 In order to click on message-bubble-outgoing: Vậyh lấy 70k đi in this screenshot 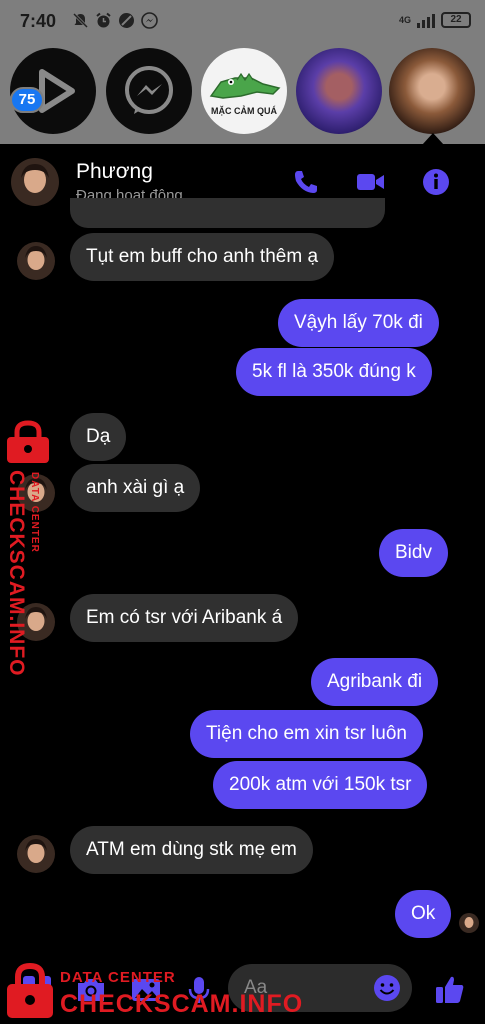, I will do `click(358, 323)`.